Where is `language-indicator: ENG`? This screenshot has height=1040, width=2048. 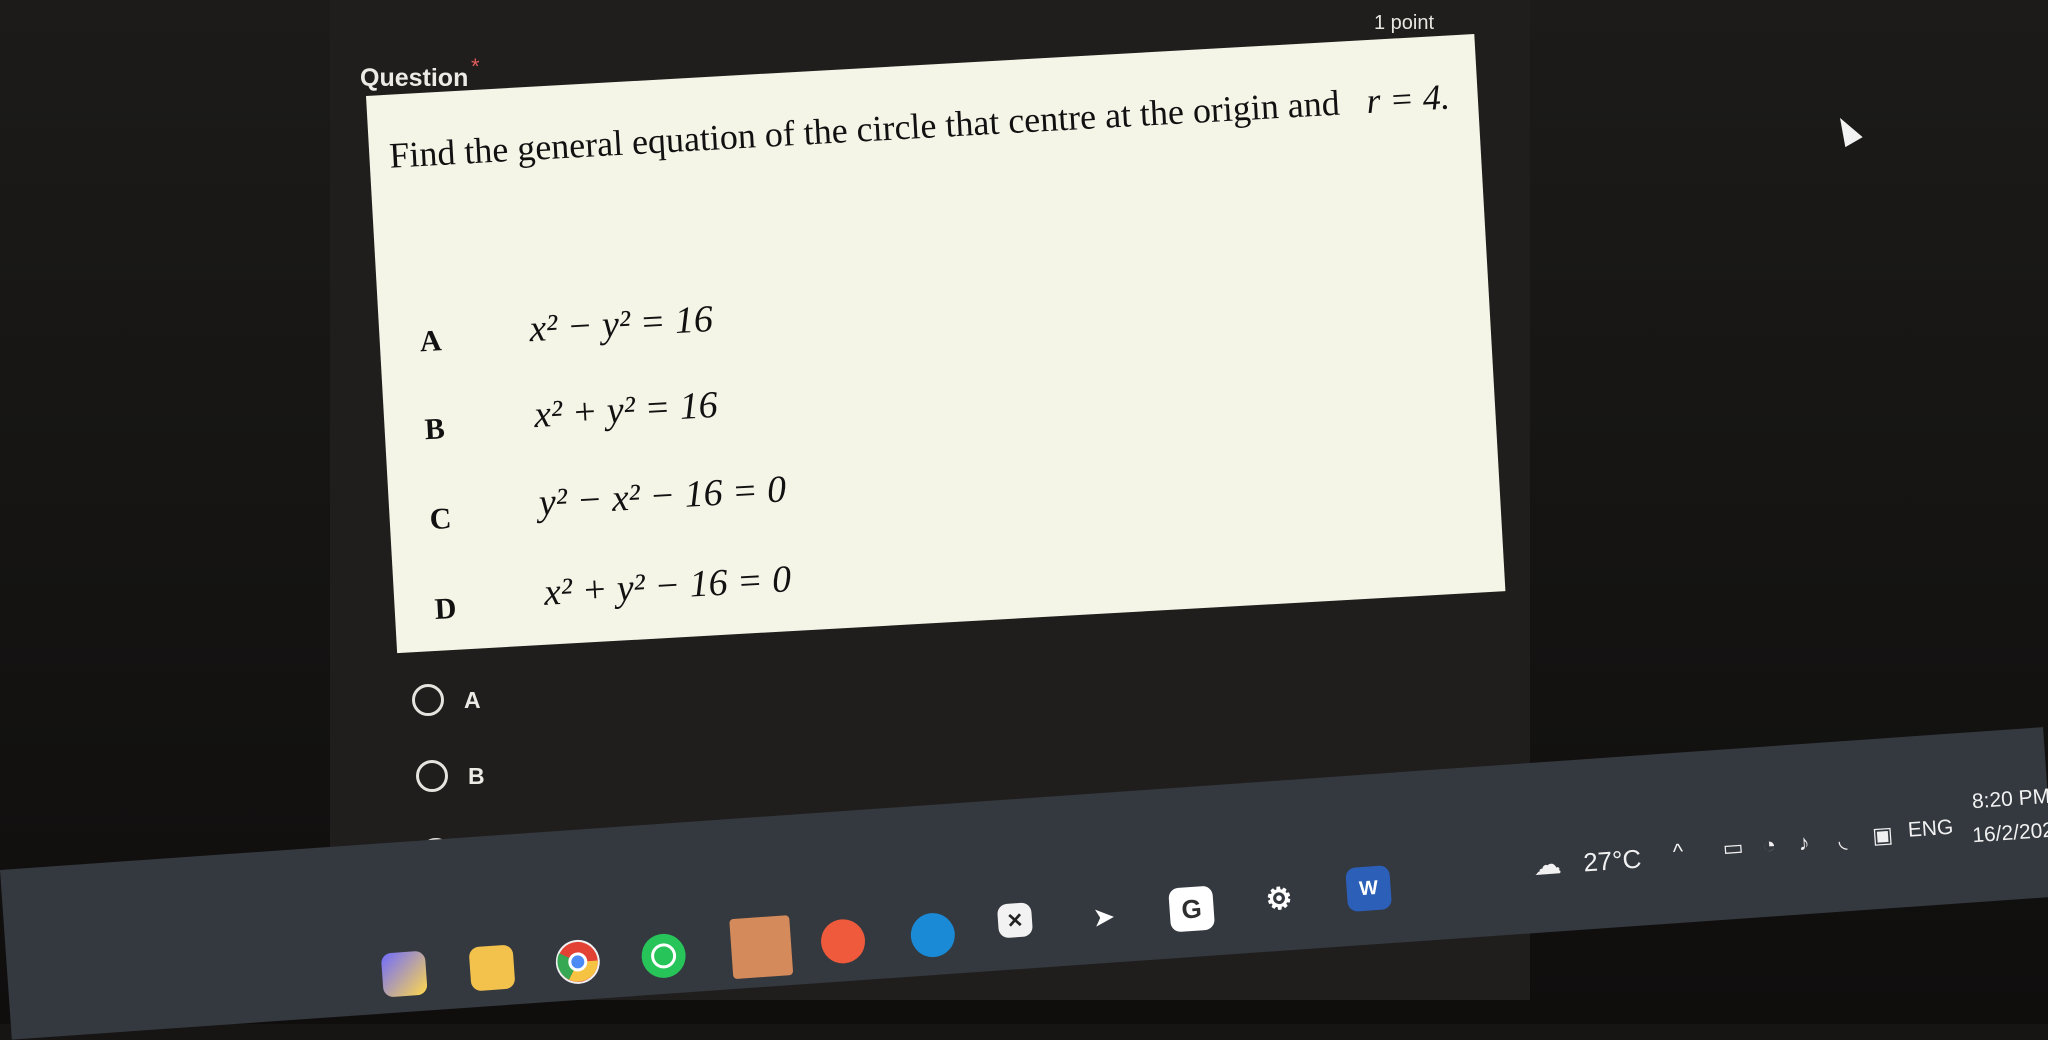 language-indicator: ENG is located at coordinates (1930, 829).